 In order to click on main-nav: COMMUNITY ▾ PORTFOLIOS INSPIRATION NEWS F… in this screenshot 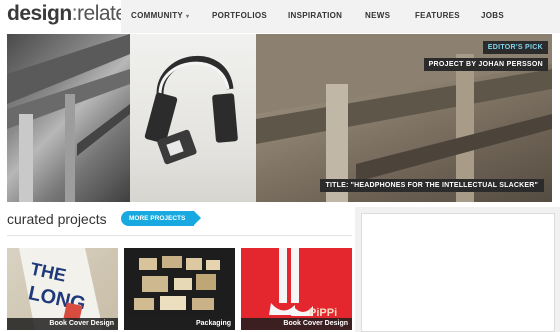, I will do `click(340, 16)`.